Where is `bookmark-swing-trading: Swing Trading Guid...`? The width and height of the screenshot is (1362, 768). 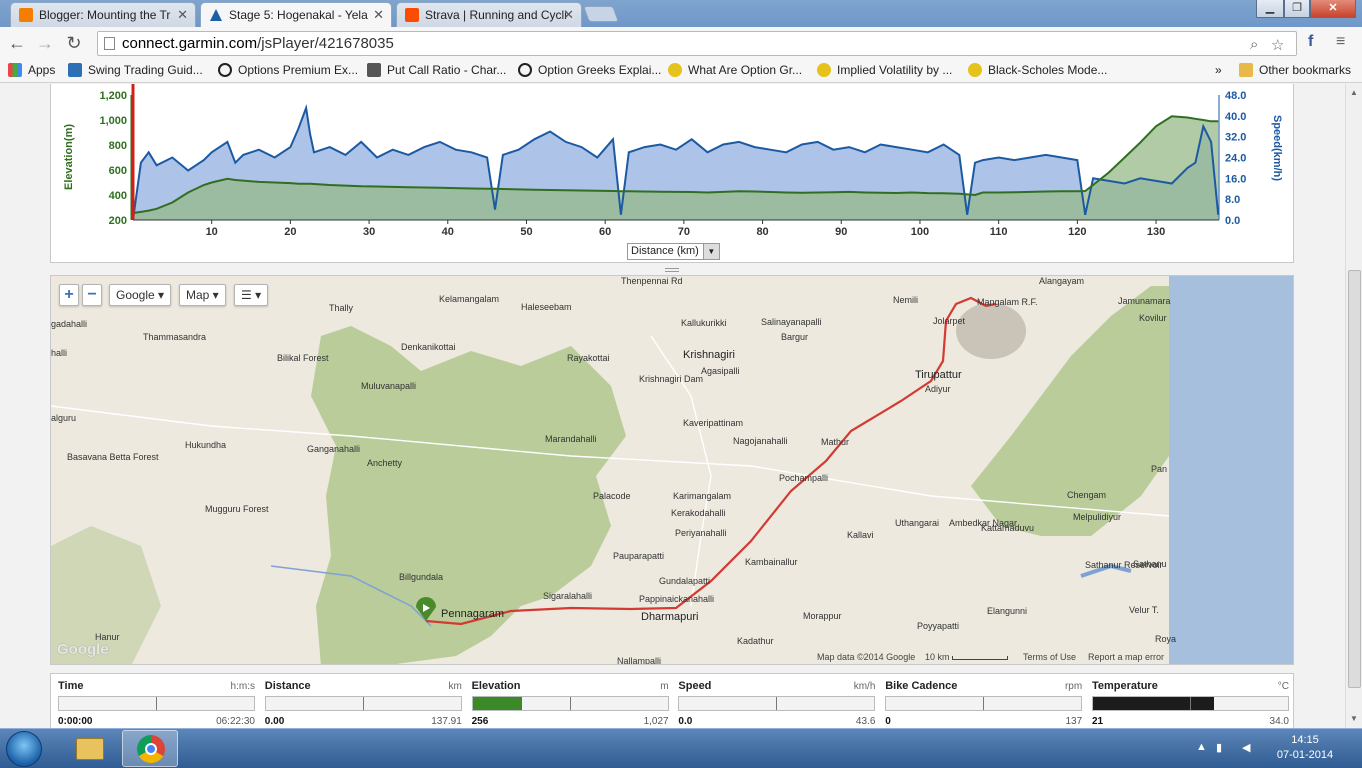
bookmark-swing-trading: Swing Trading Guid... is located at coordinates (135, 70).